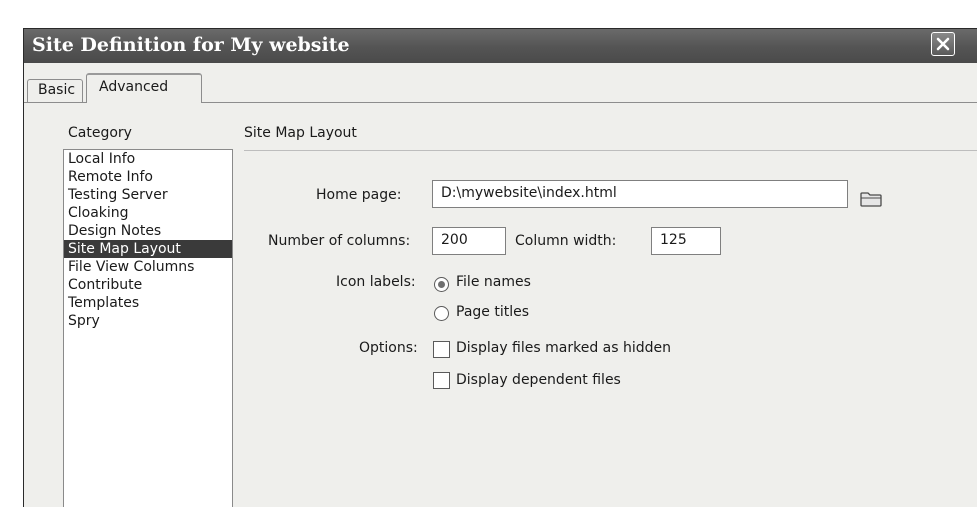 This screenshot has width=977, height=507. What do you see at coordinates (441, 349) in the screenshot?
I see `display-hidden-files-checkbox` at bounding box center [441, 349].